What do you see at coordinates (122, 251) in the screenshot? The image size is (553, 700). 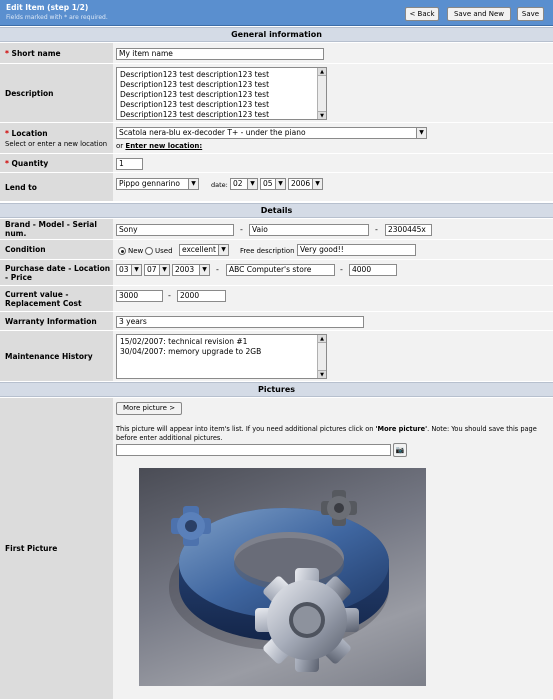 I see `condition-new-radio` at bounding box center [122, 251].